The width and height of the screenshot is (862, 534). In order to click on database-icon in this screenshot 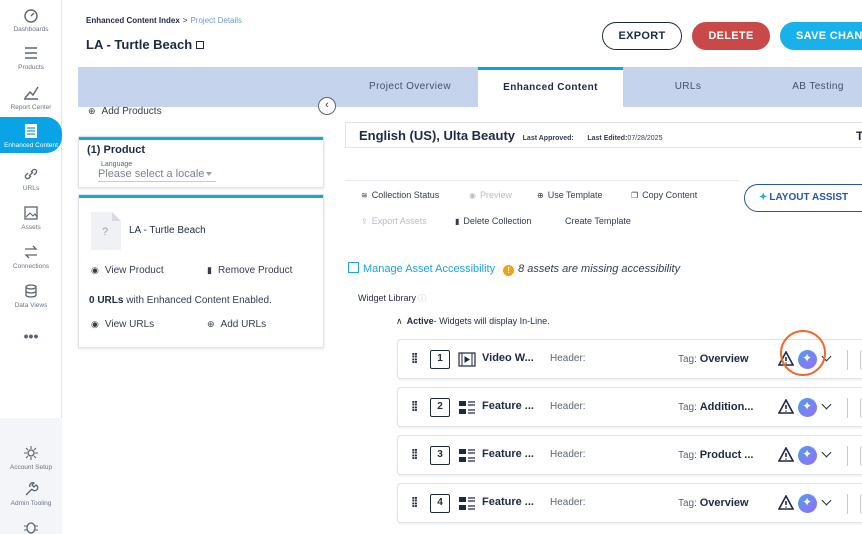, I will do `click(31, 291)`.